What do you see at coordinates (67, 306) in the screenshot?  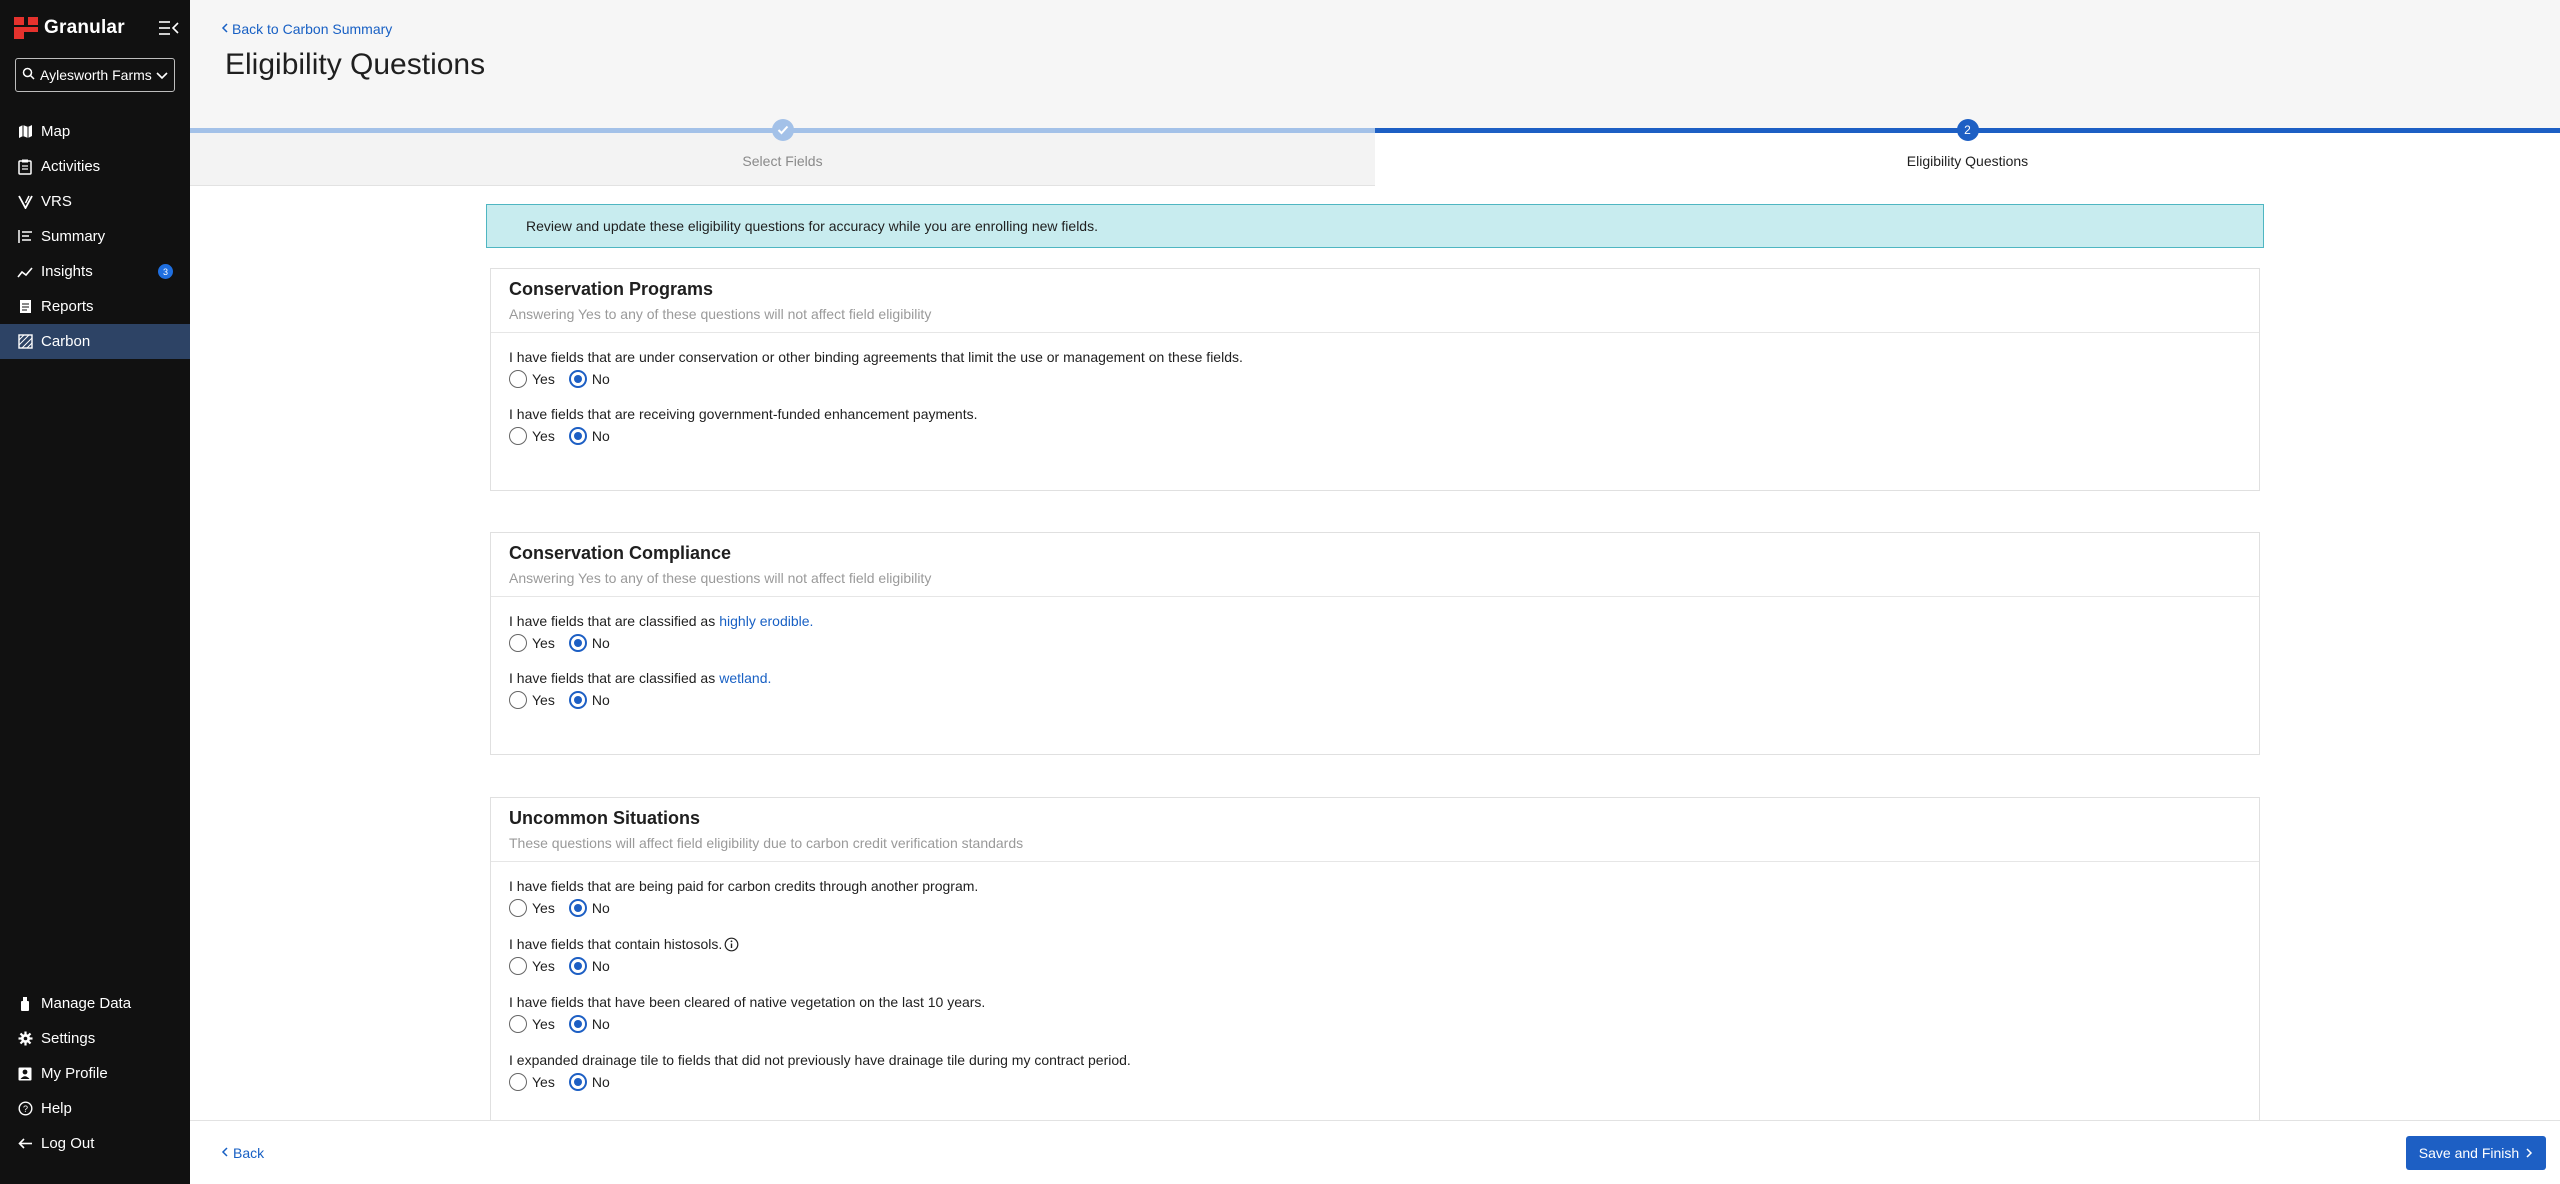 I see `sidebar-item-label: Reports` at bounding box center [67, 306].